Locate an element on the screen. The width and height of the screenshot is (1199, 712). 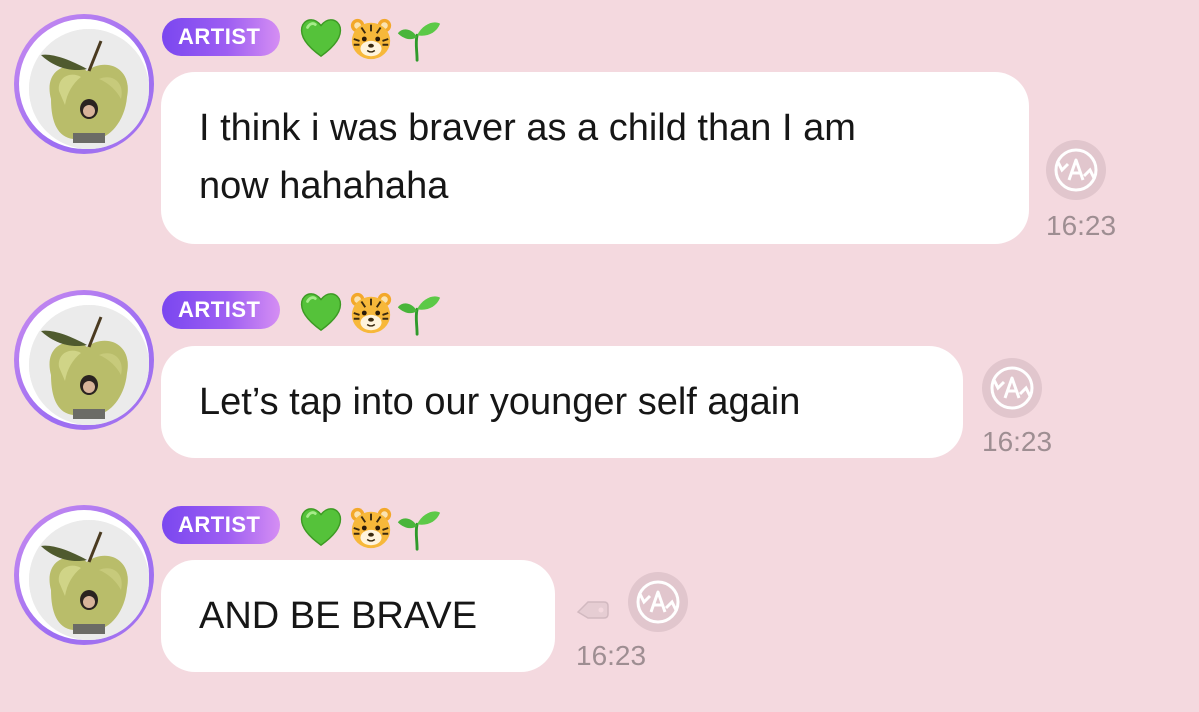
tag-icon is located at coordinates (593, 611).